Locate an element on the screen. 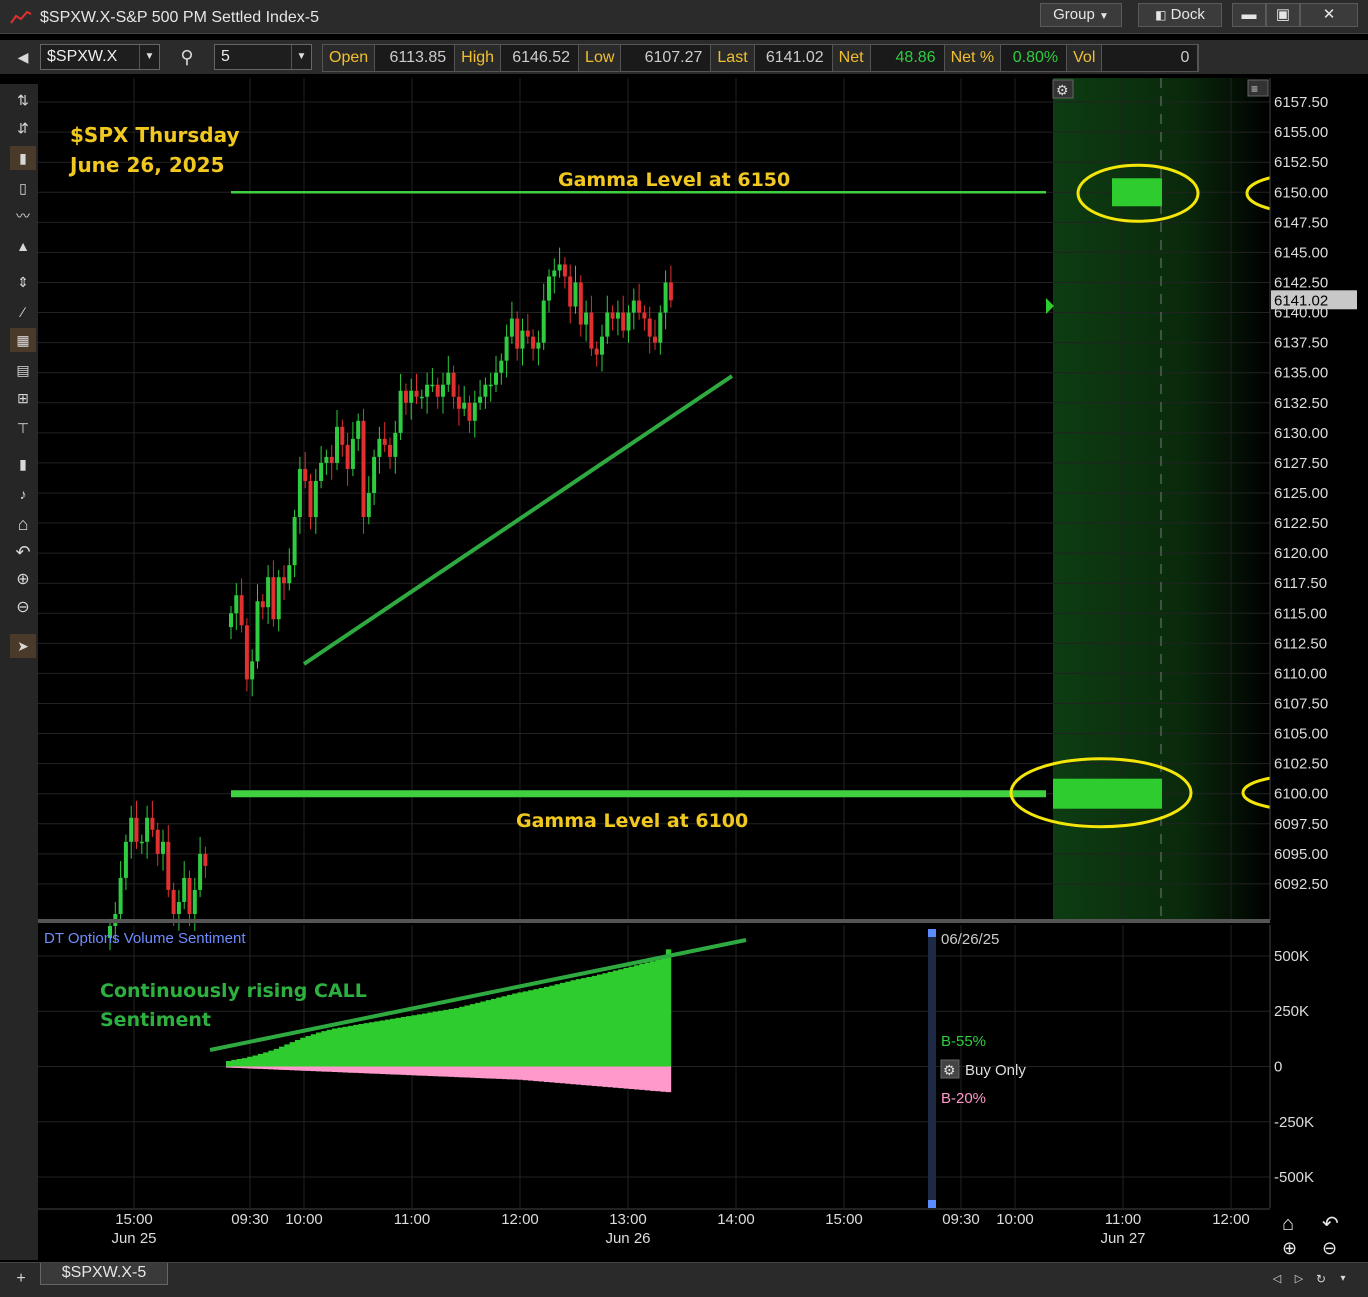 This screenshot has width=1368, height=1297. grid-icon: ▦ is located at coordinates (23, 340).